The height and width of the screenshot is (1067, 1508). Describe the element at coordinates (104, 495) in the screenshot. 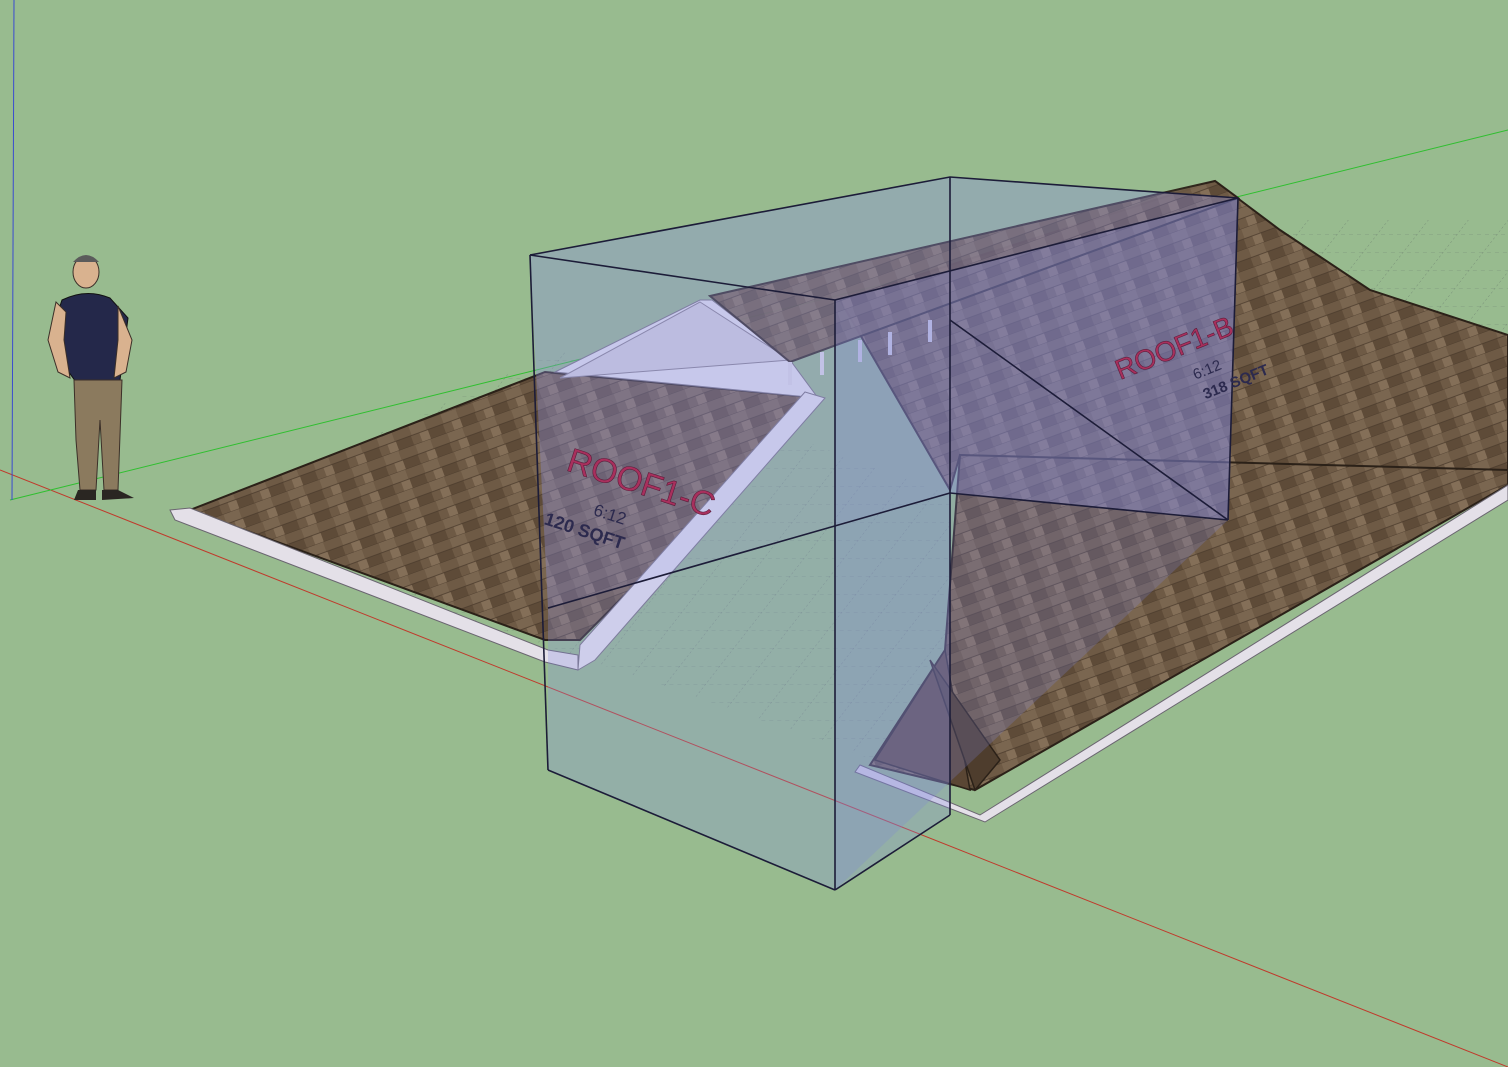

I see `person-shoes` at that location.